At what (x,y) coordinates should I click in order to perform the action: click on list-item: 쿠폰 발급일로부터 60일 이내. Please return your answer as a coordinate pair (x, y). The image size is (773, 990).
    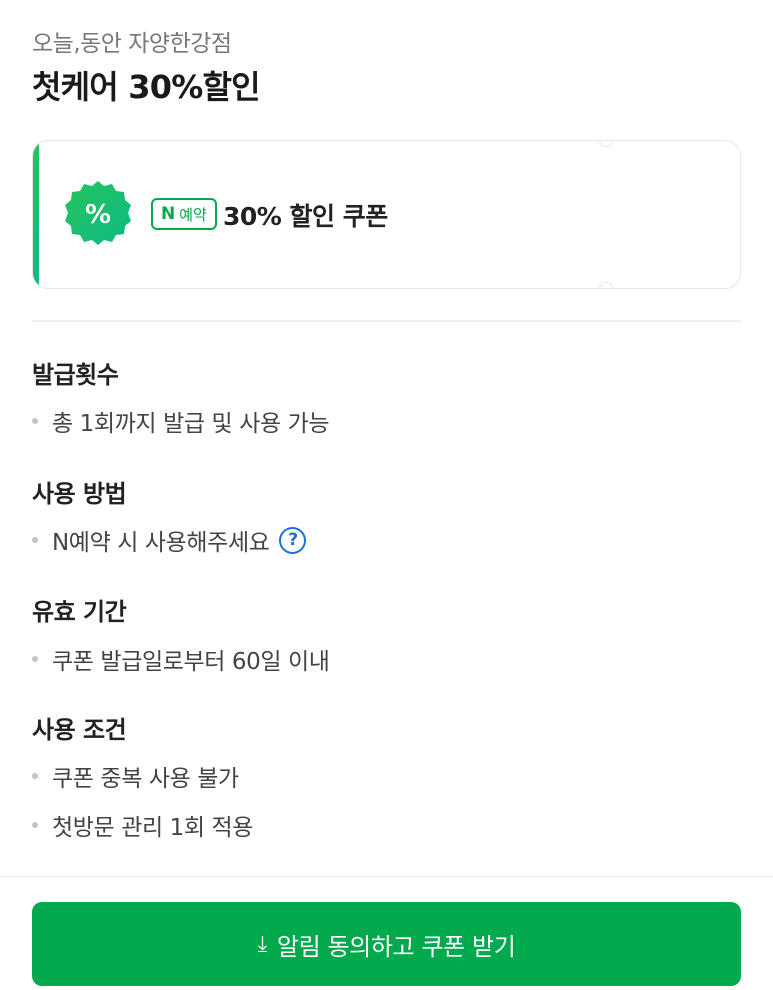
    Looking at the image, I should click on (181, 659).